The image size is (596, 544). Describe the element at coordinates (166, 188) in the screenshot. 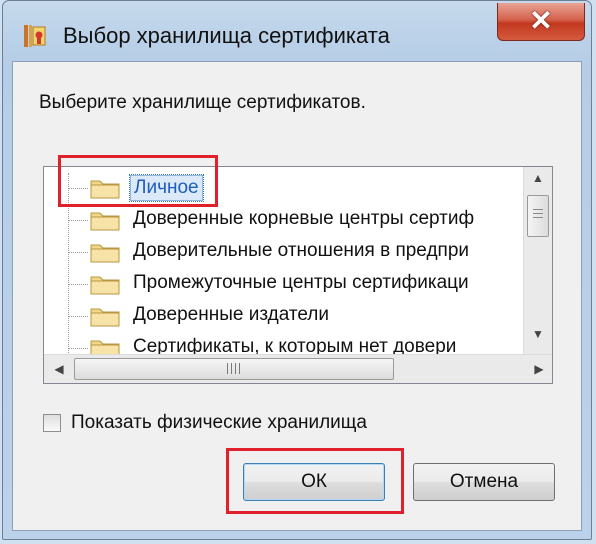

I see `tree-item-label: Личное` at that location.